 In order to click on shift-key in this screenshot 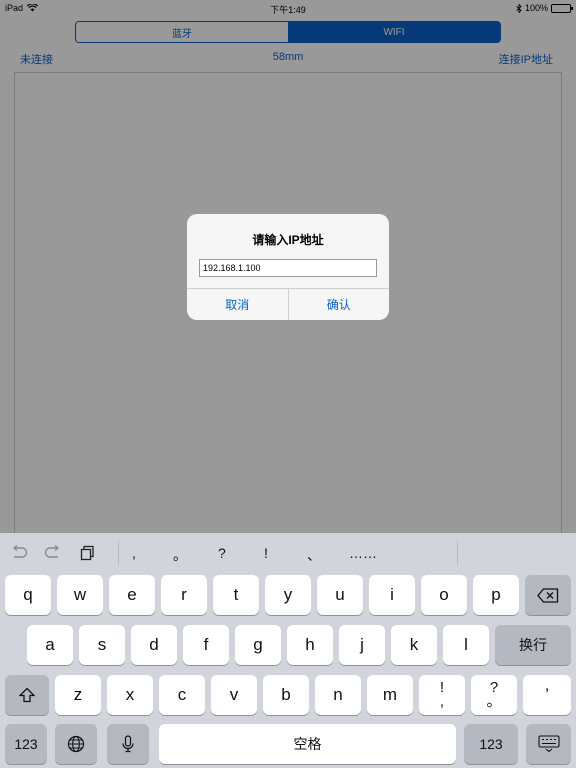, I will do `click(27, 695)`.